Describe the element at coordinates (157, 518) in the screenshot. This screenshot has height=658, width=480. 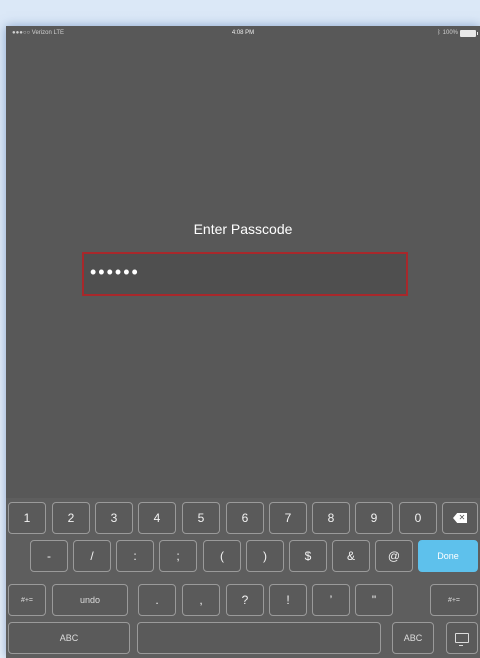
I see `key-4: 4` at that location.